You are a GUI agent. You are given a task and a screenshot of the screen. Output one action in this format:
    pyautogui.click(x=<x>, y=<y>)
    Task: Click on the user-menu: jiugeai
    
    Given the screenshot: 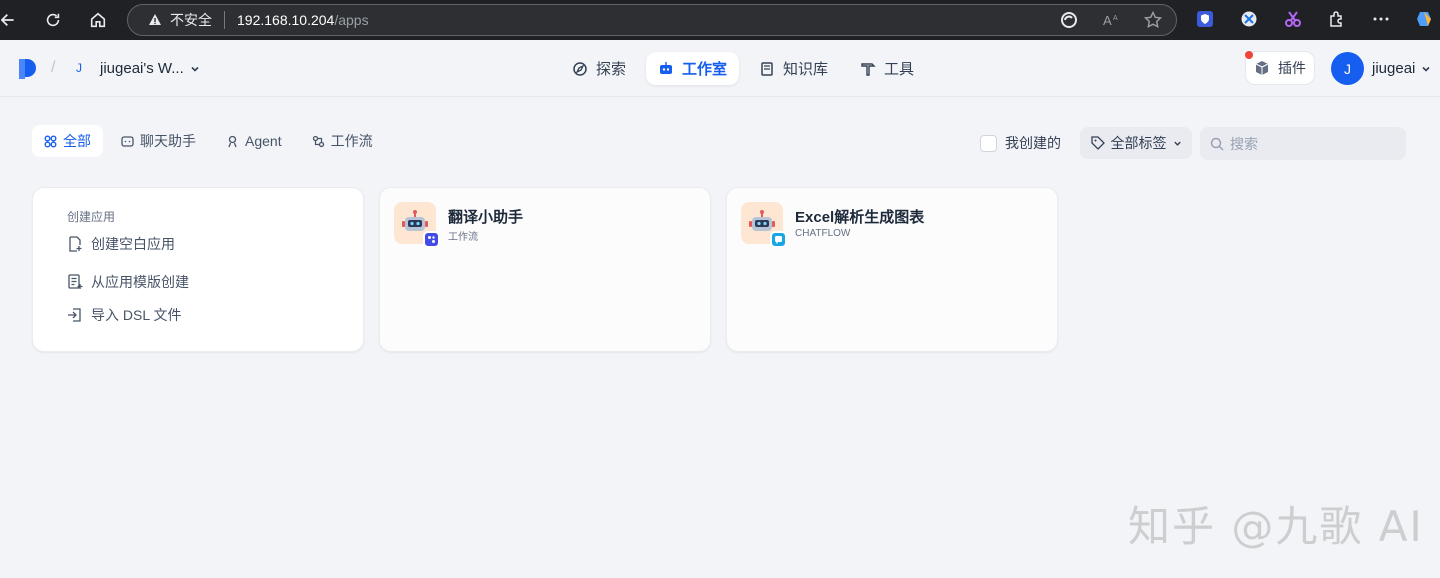 What is the action you would take?
    pyautogui.click(x=1401, y=68)
    